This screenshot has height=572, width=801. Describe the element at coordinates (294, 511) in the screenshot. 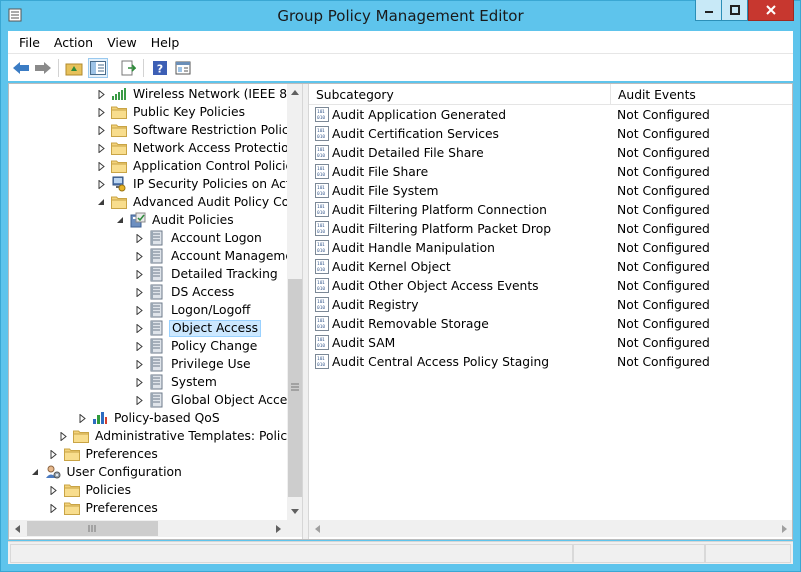

I see `scroll-down-button` at that location.